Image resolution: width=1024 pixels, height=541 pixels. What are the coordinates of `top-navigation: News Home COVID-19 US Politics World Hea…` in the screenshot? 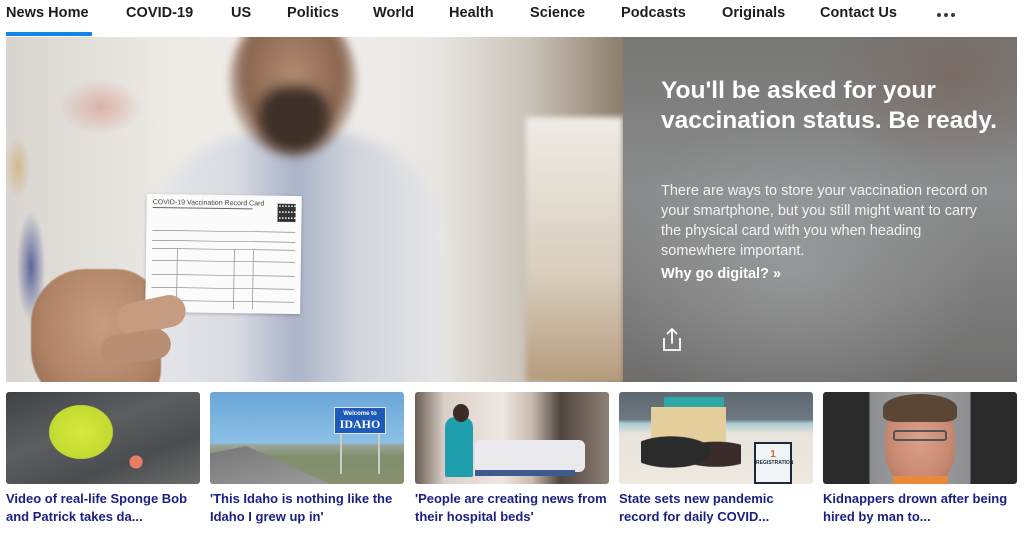 It's located at (512, 18).